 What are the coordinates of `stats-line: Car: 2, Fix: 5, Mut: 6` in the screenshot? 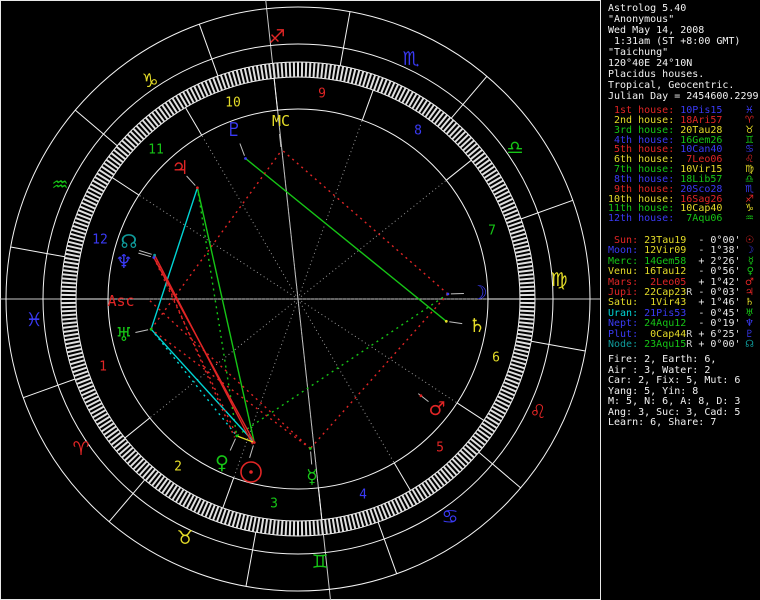 It's located at (674, 380).